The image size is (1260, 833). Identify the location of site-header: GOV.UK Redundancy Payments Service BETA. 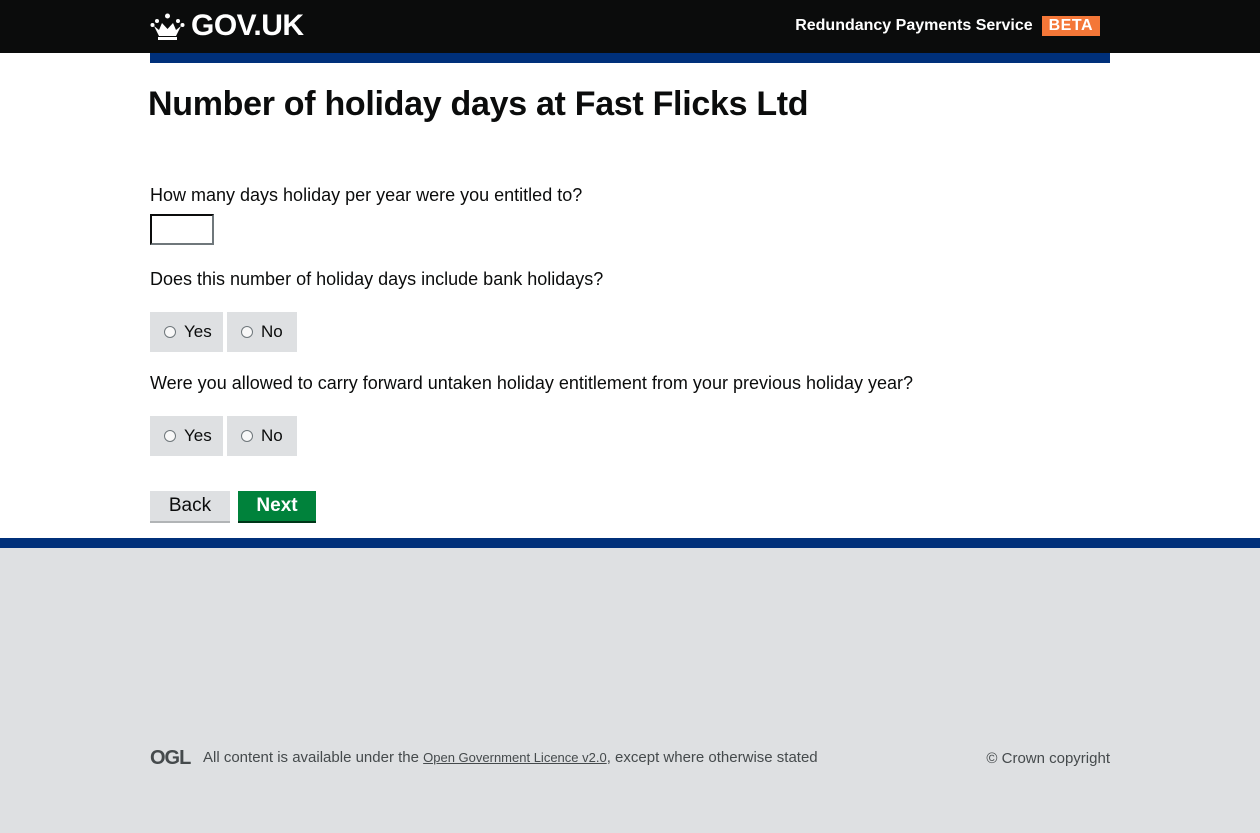
(630, 26).